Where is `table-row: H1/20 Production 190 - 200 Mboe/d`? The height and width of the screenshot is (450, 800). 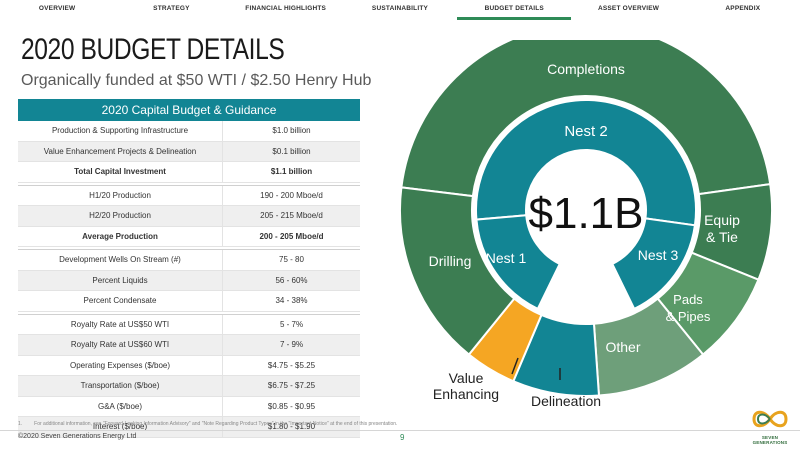 table-row: H1/20 Production 190 - 200 Mboe/d is located at coordinates (189, 195).